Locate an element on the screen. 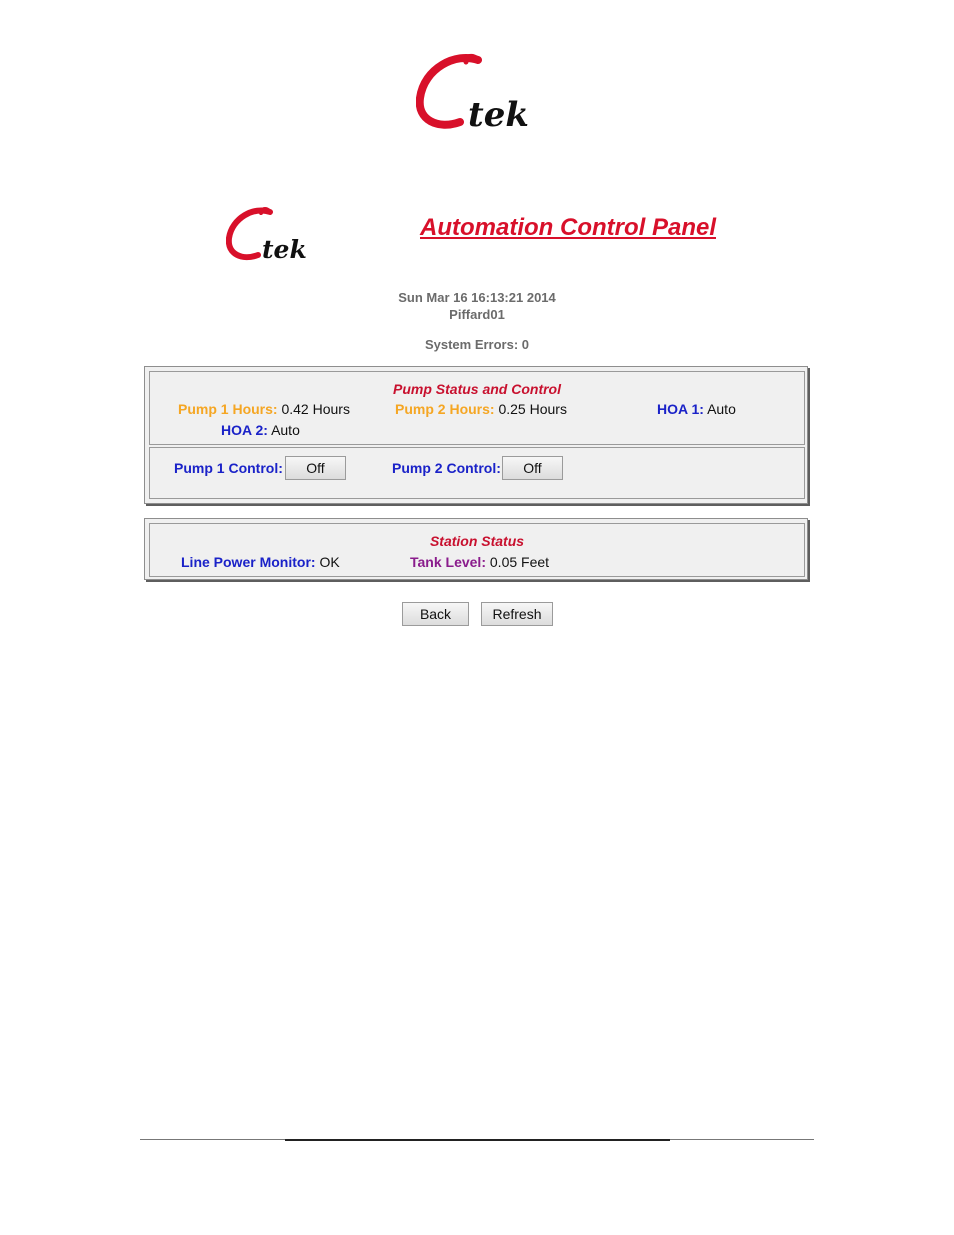 This screenshot has width=954, height=1235. pump1-hours: Pump 1 Hours: 0.42 Hours is located at coordinates (264, 409).